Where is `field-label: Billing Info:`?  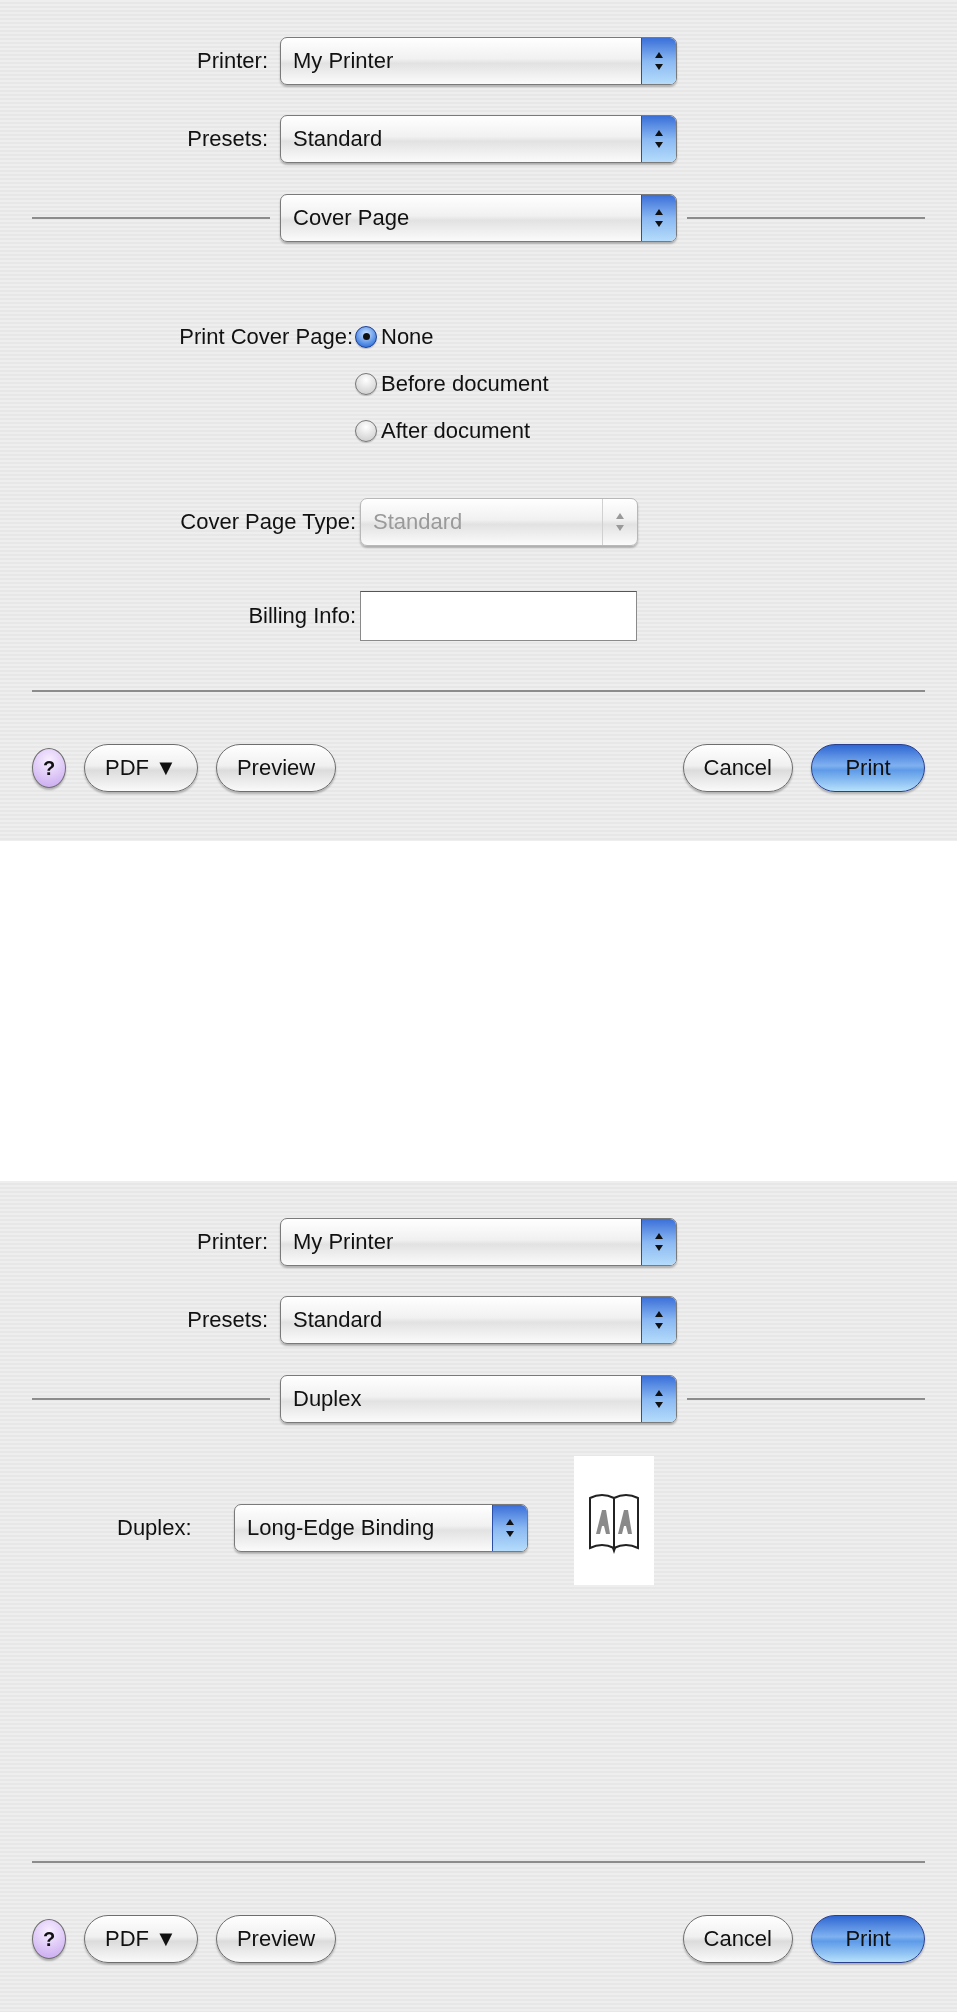
field-label: Billing Info: is located at coordinates (301, 616).